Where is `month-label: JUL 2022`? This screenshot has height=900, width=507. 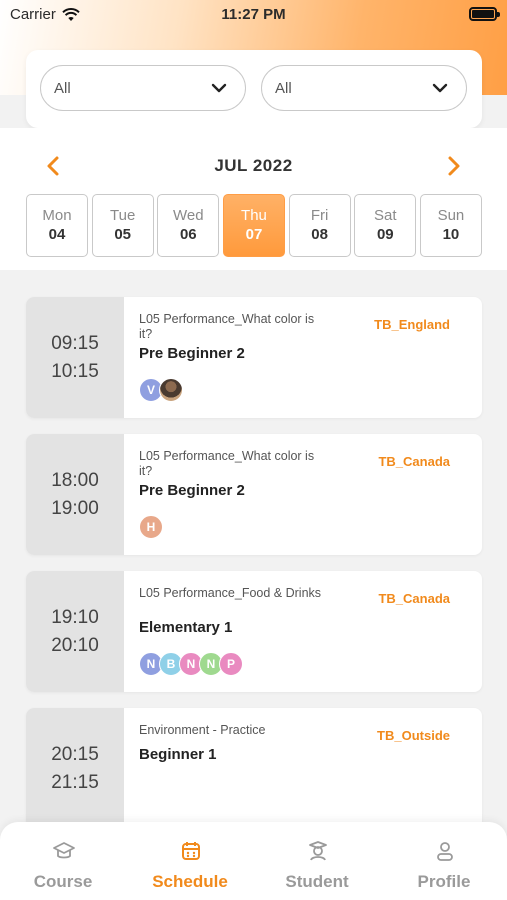
month-label: JUL 2022 is located at coordinates (253, 165).